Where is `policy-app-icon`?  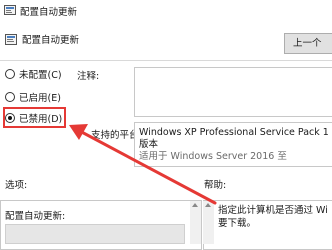
policy-app-icon is located at coordinates (10, 10).